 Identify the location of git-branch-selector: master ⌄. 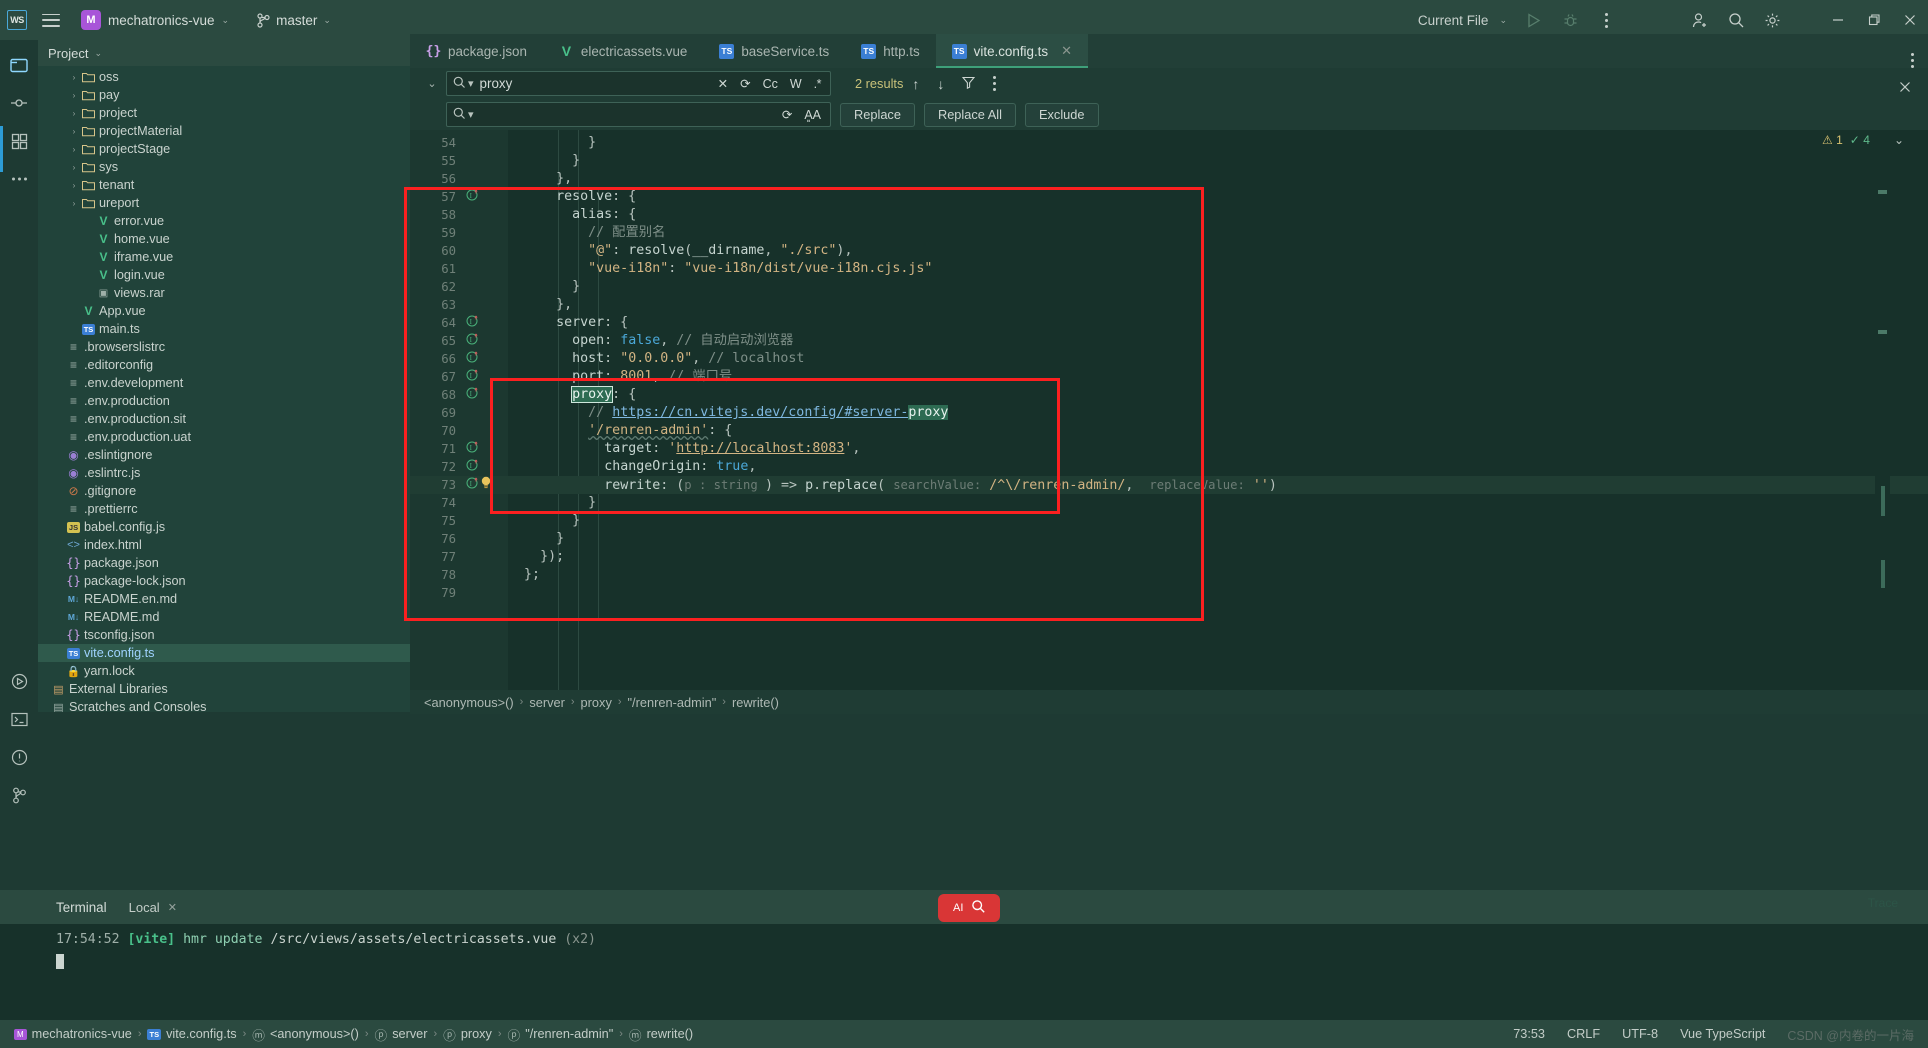
(294, 20).